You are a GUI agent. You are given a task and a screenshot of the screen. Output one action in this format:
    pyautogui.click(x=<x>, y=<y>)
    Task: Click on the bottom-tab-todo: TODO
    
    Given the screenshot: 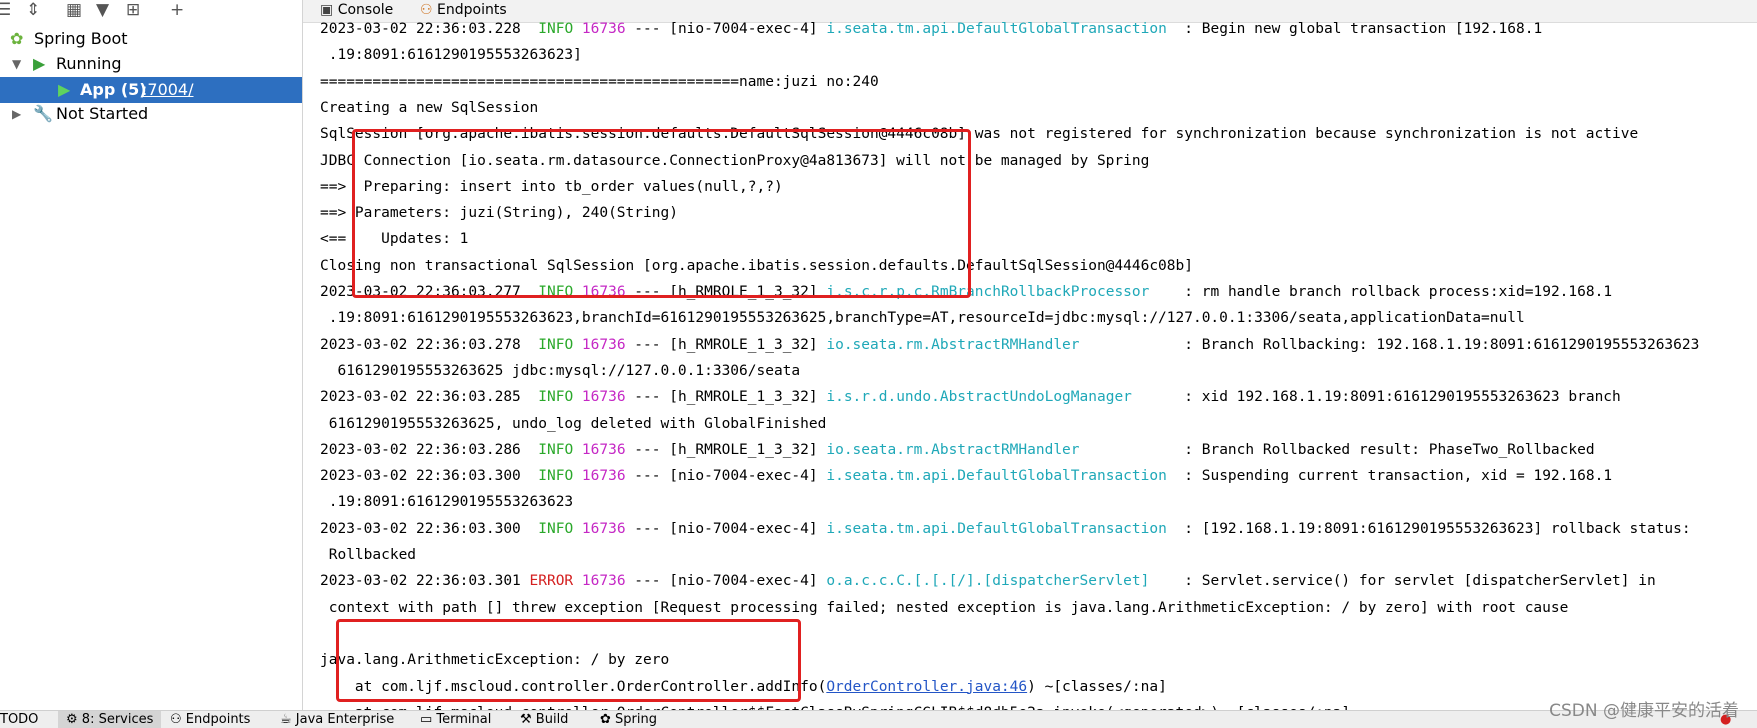 What is the action you would take?
    pyautogui.click(x=19, y=719)
    